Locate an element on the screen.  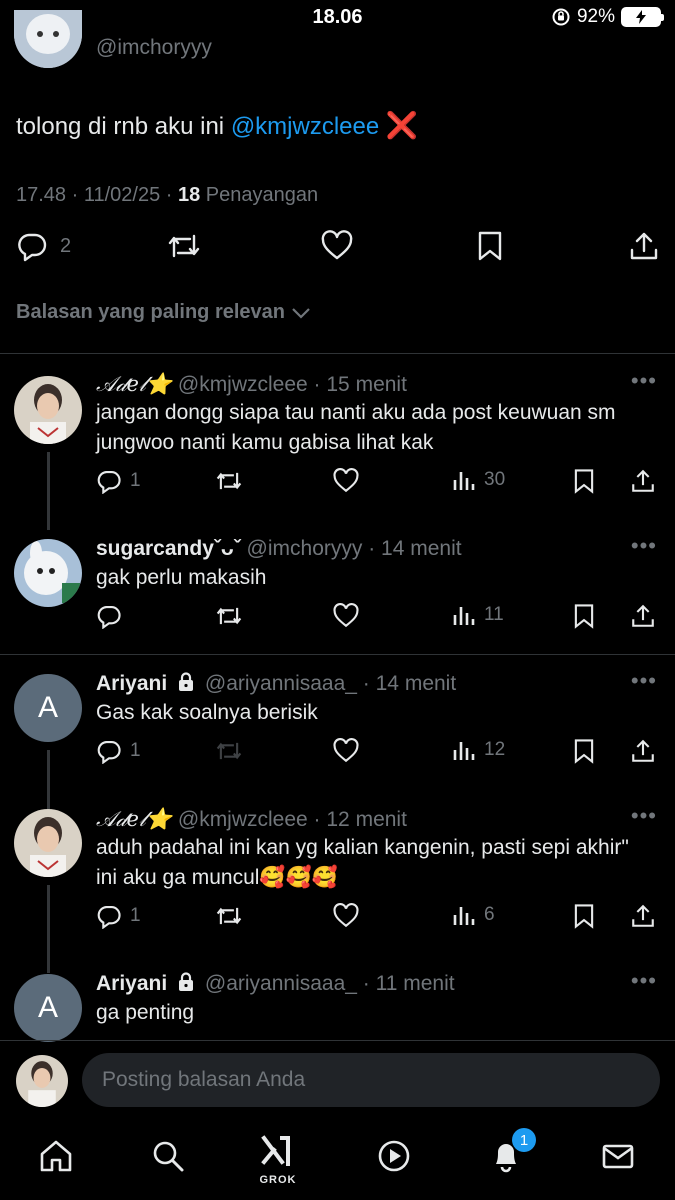
reply-button is located at coordinates (109, 616).